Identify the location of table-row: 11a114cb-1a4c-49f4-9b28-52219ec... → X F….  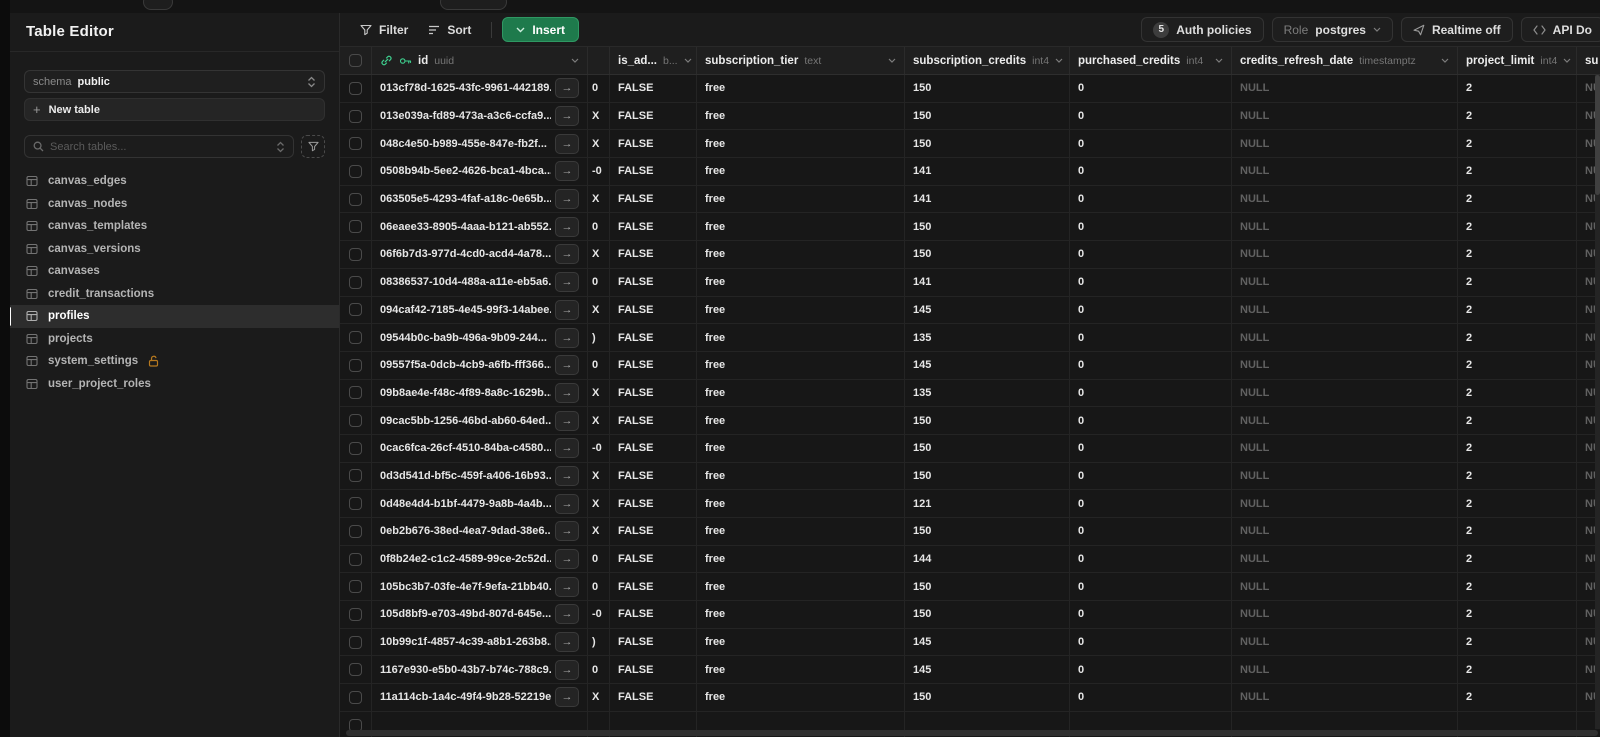
(970, 698).